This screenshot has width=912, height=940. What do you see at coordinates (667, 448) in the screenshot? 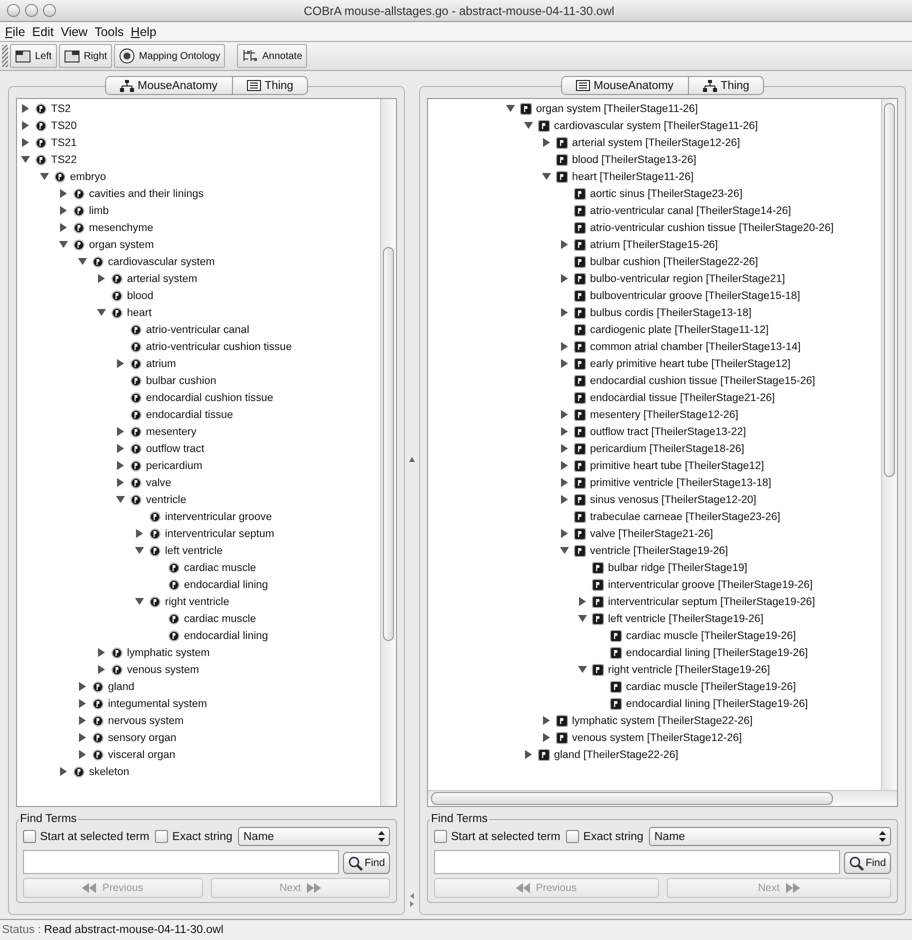
I see `tree-item: pericardium [TheilerStage18-26]` at bounding box center [667, 448].